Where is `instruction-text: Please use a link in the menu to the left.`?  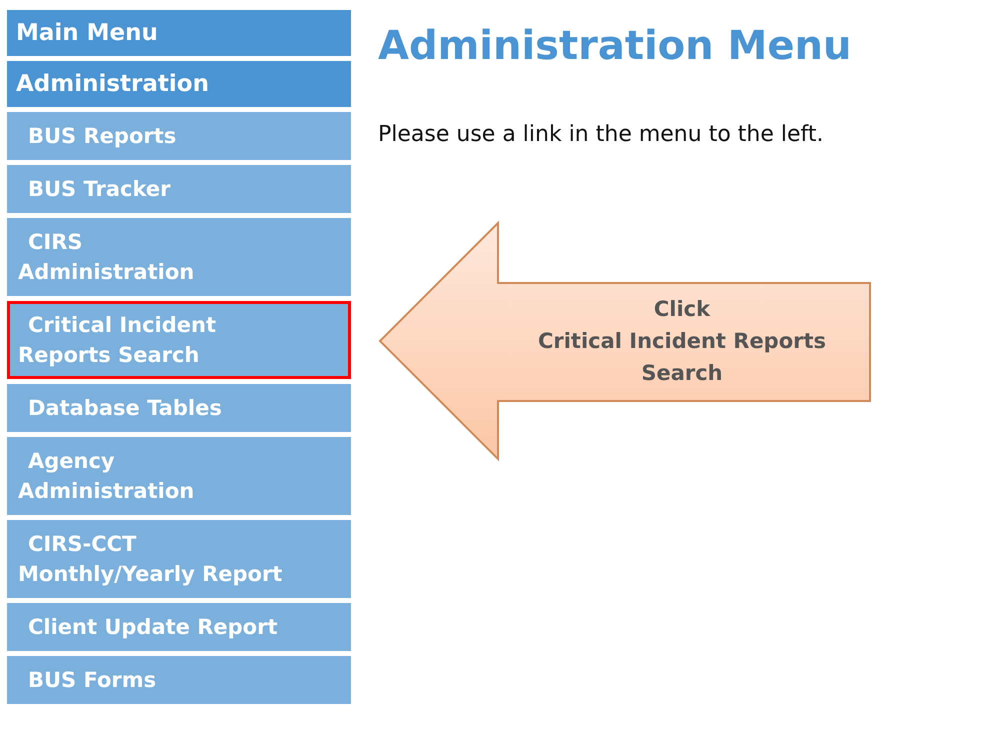
instruction-text: Please use a link in the menu to the left. is located at coordinates (601, 135).